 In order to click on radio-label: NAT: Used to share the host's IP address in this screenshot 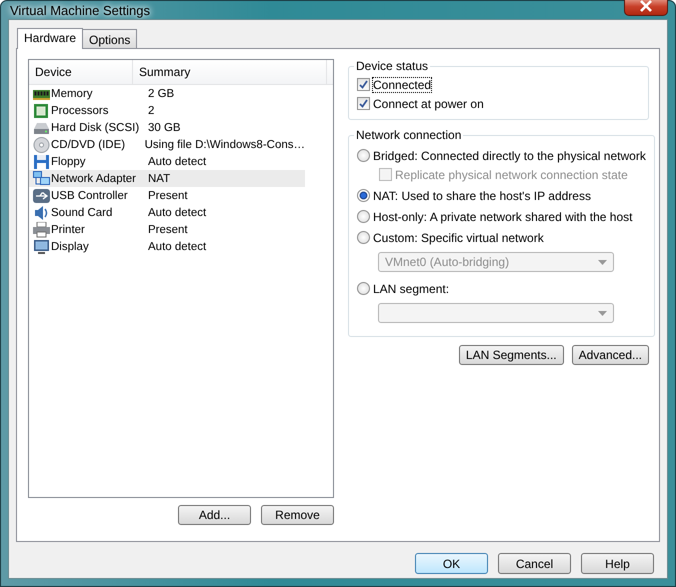, I will do `click(482, 195)`.